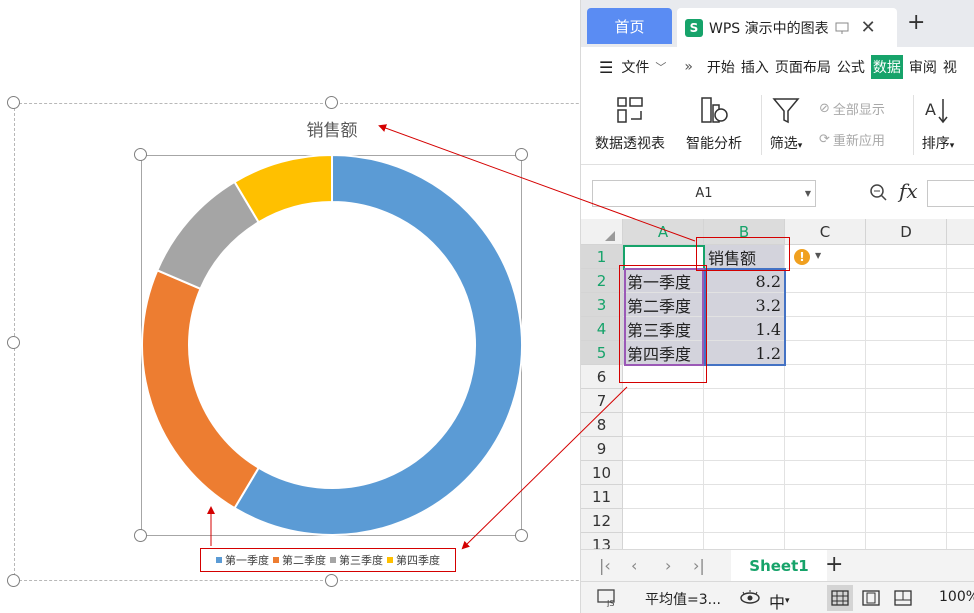 Image resolution: width=974 pixels, height=613 pixels. I want to click on row-header-3: 3, so click(602, 305).